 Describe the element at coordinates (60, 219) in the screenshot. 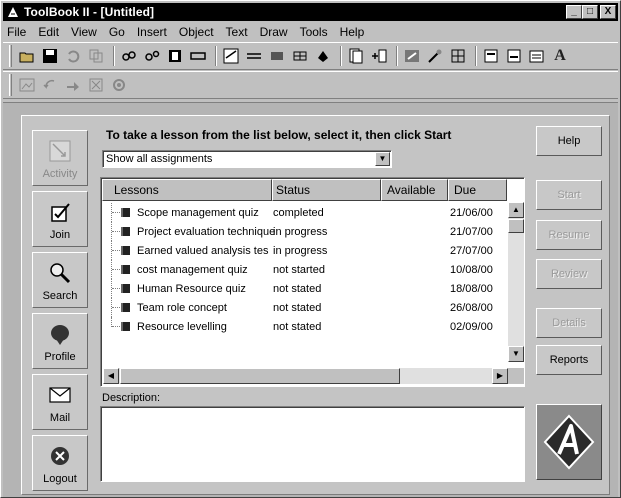

I see `join-button: Join` at that location.